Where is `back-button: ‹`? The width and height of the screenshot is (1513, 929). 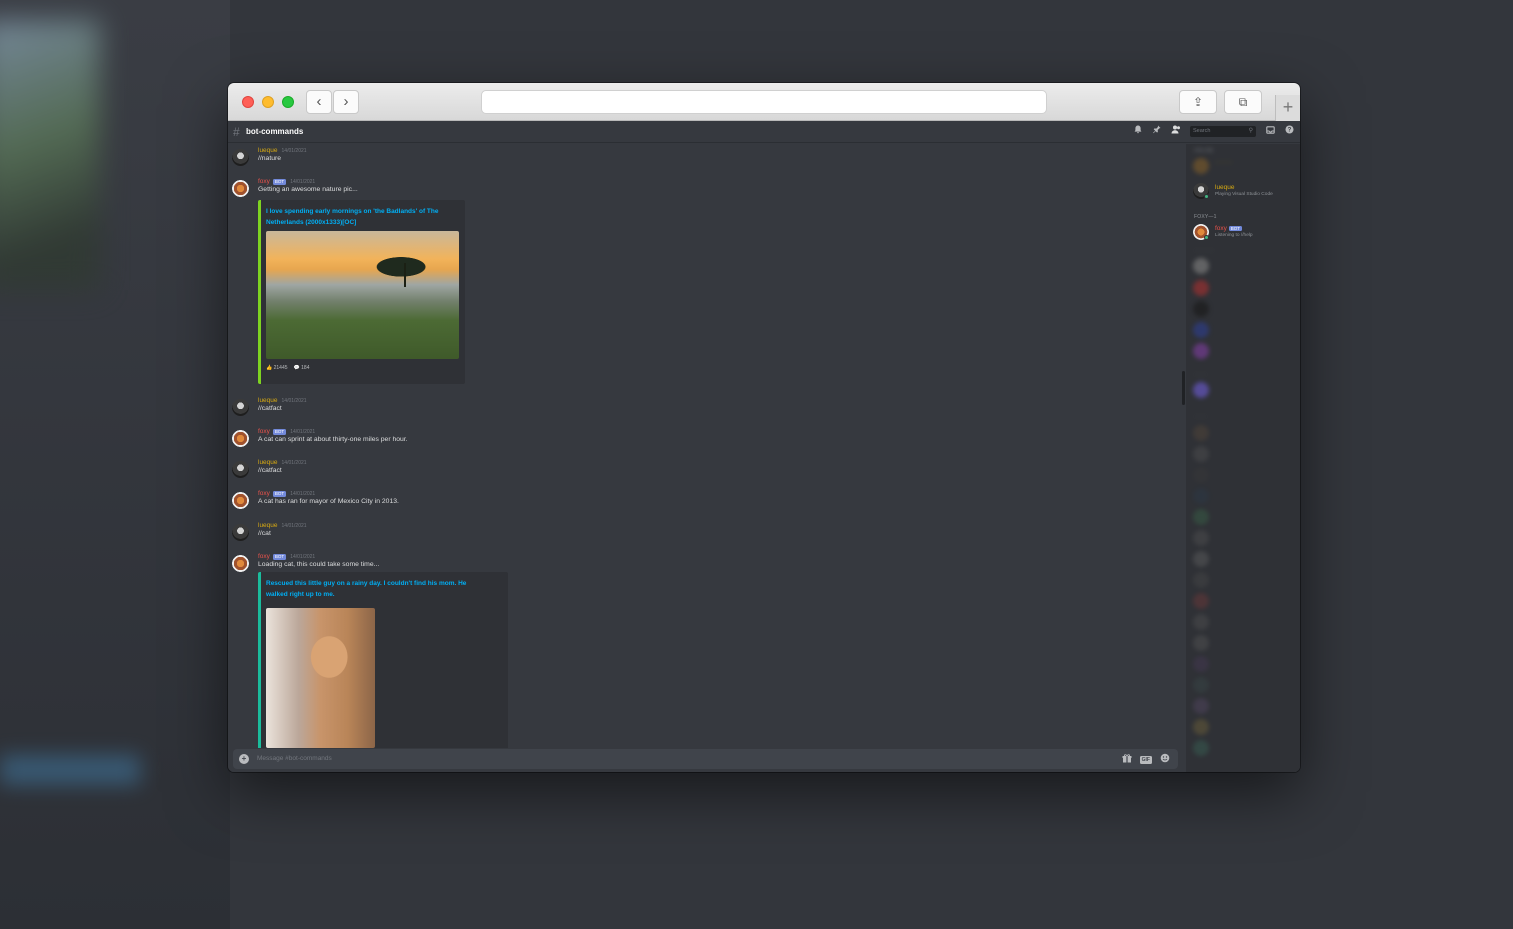 back-button: ‹ is located at coordinates (319, 102).